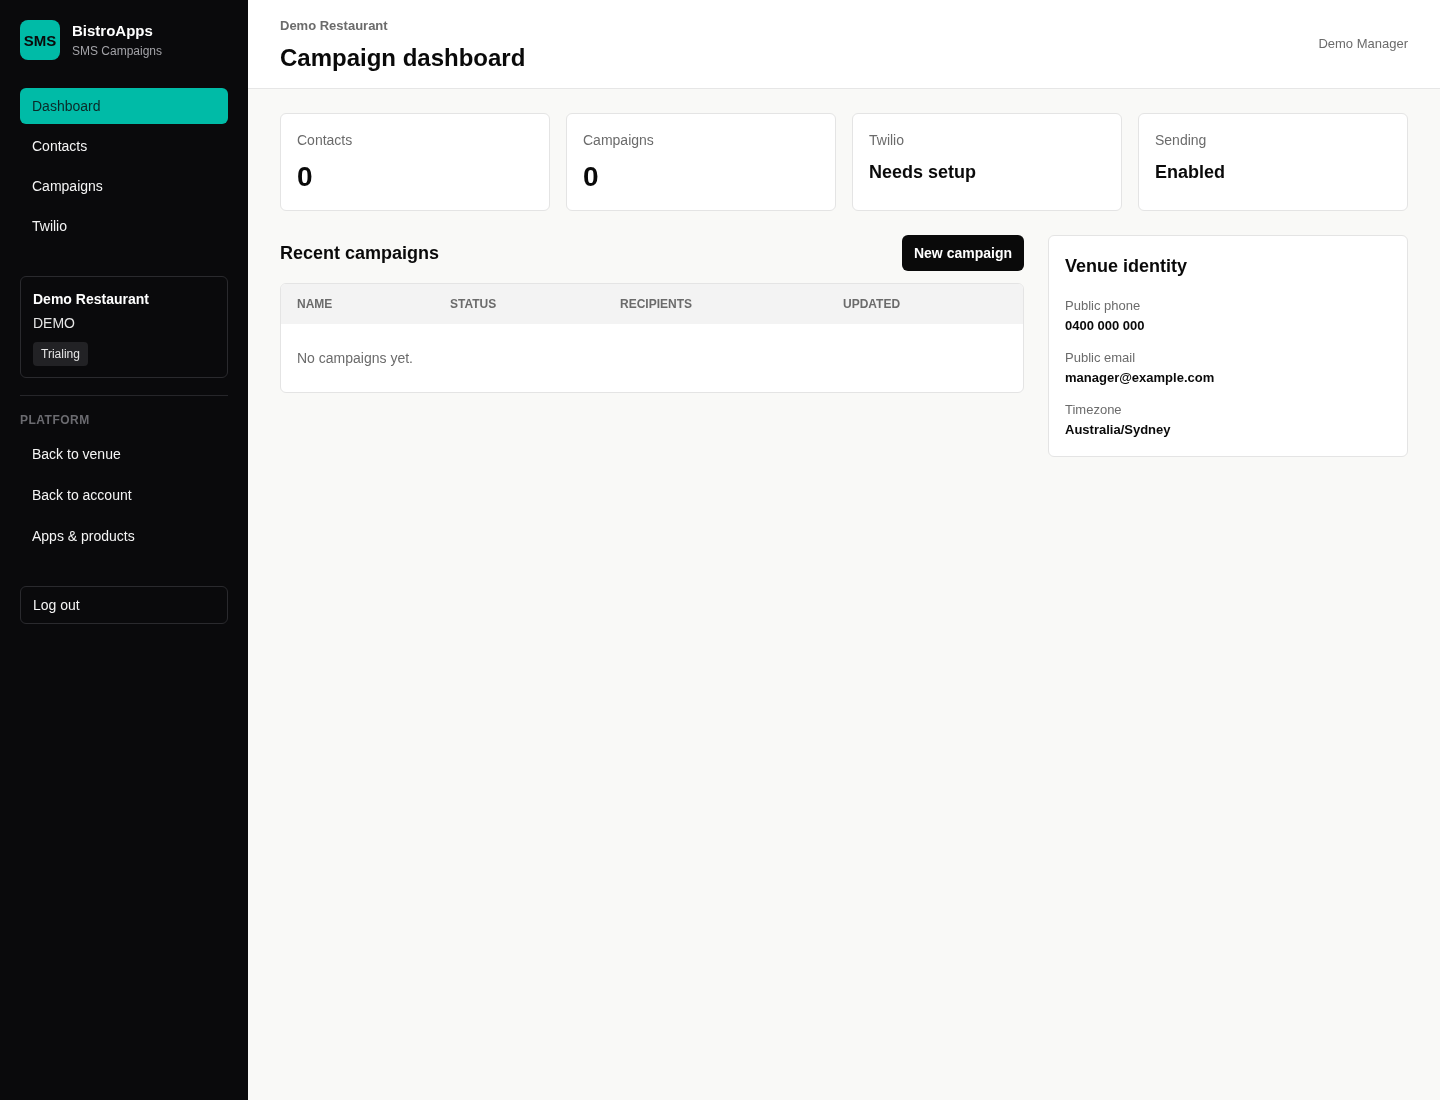 The image size is (1440, 1100). I want to click on field-label: Timezone, so click(1093, 410).